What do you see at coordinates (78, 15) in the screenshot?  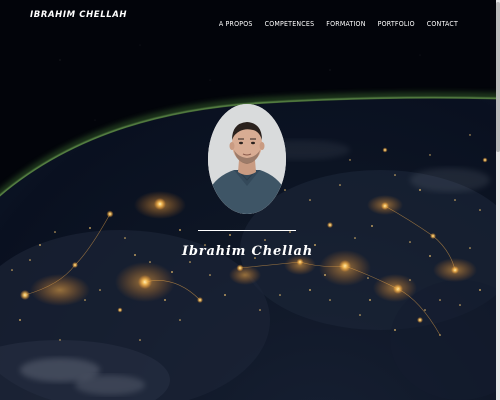 I see `brand-logo-link: IBRAHIM CHELLAH` at bounding box center [78, 15].